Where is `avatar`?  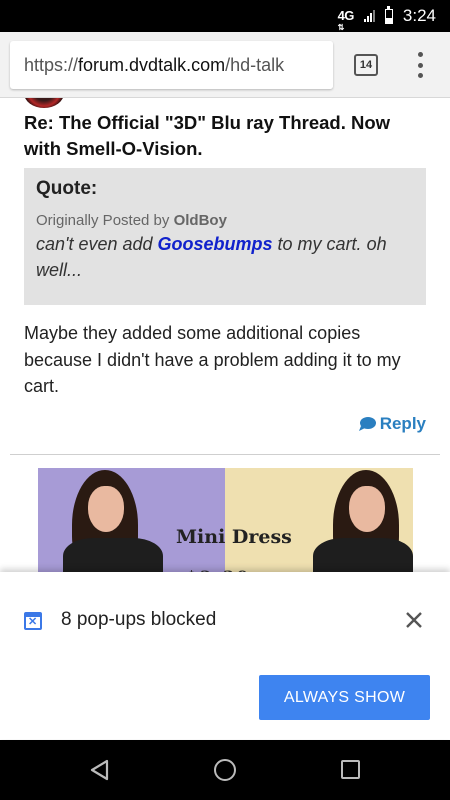
avatar is located at coordinates (44, 103).